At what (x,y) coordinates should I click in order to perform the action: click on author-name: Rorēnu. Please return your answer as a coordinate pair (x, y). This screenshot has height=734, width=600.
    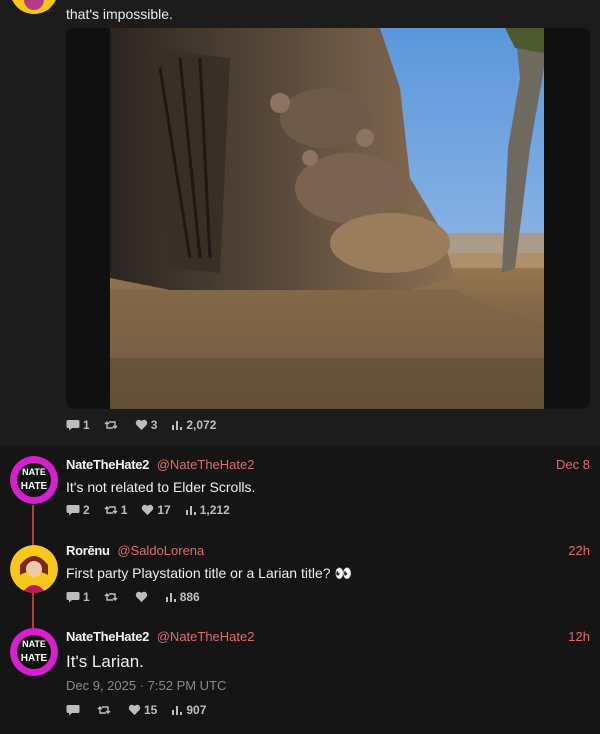
    Looking at the image, I should click on (88, 550).